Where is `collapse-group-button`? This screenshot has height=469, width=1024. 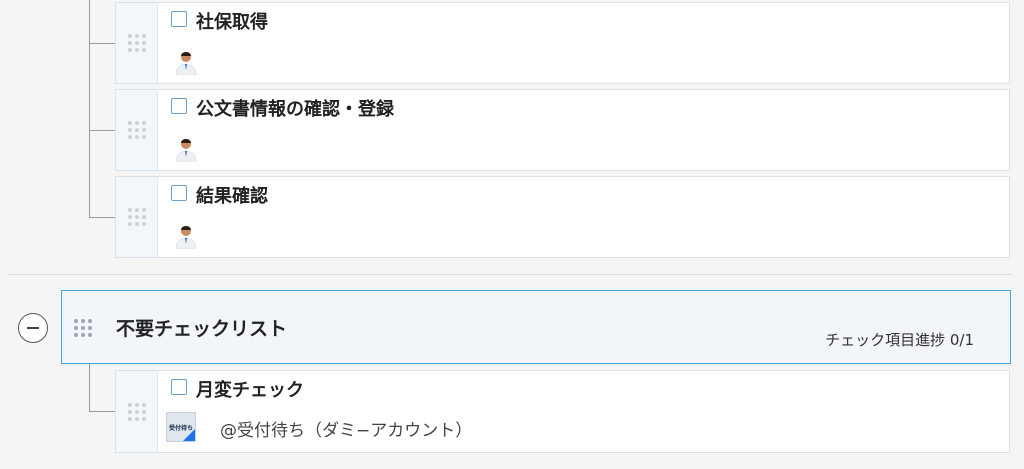 collapse-group-button is located at coordinates (33, 328).